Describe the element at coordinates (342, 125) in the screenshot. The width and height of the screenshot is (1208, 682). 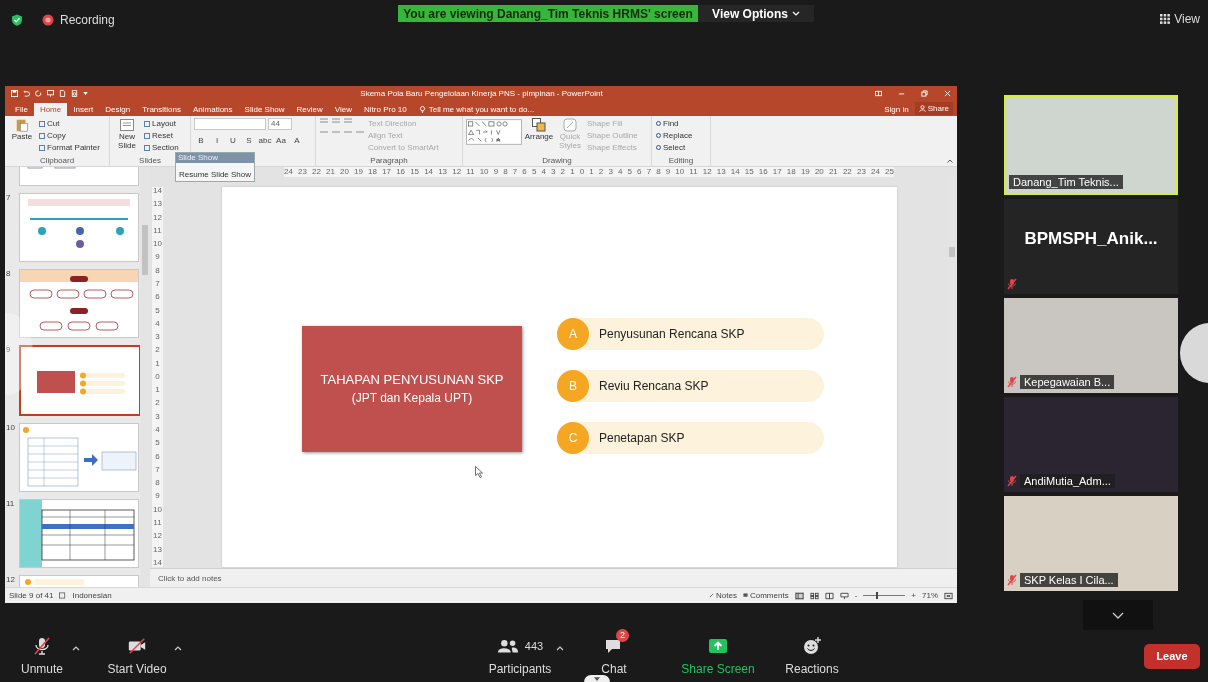
I see `list-buttons-drawing` at that location.